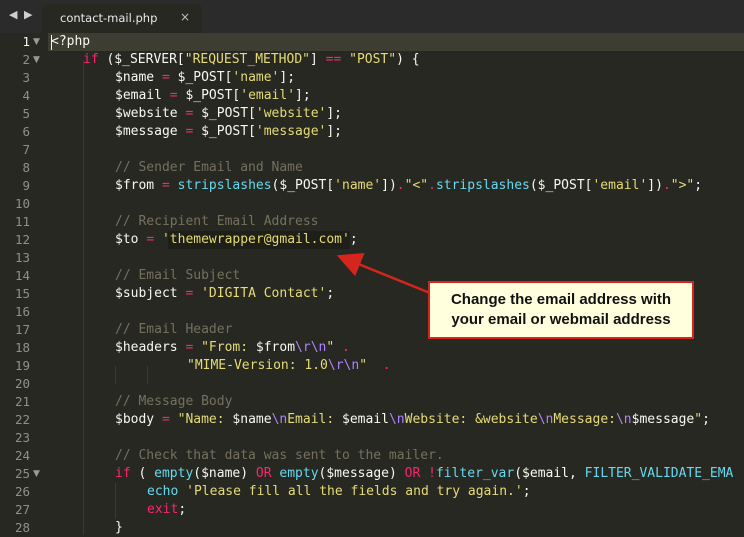 Image resolution: width=744 pixels, height=537 pixels. What do you see at coordinates (167, 509) in the screenshot?
I see `code-line-27: exit;` at bounding box center [167, 509].